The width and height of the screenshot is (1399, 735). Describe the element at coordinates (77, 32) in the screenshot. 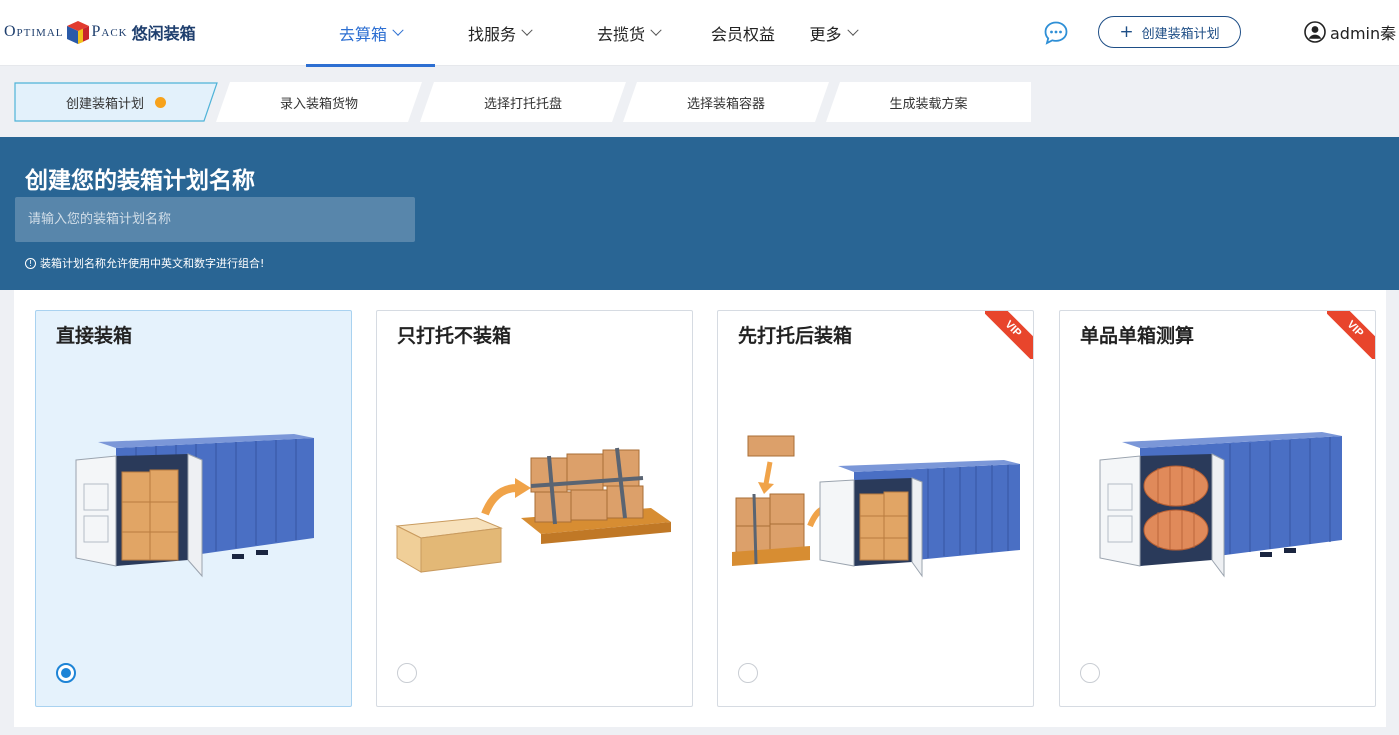

I see `logo-cube-icon` at that location.